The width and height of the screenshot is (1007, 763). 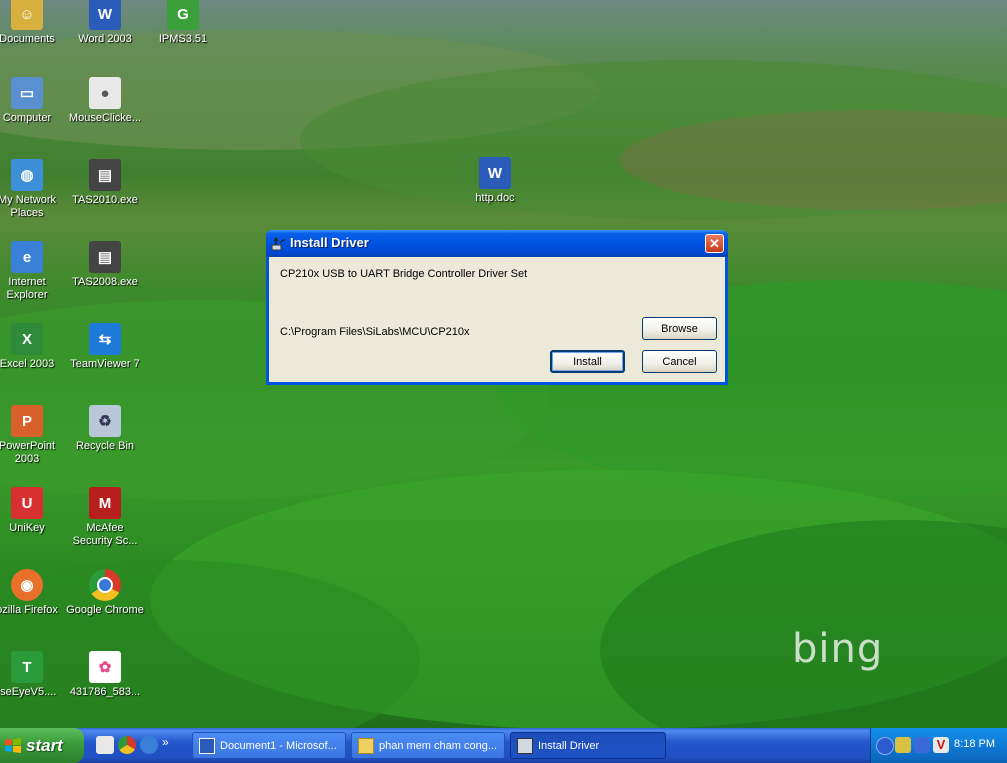 I want to click on taskbar-item-label: Install Driver, so click(x=569, y=745).